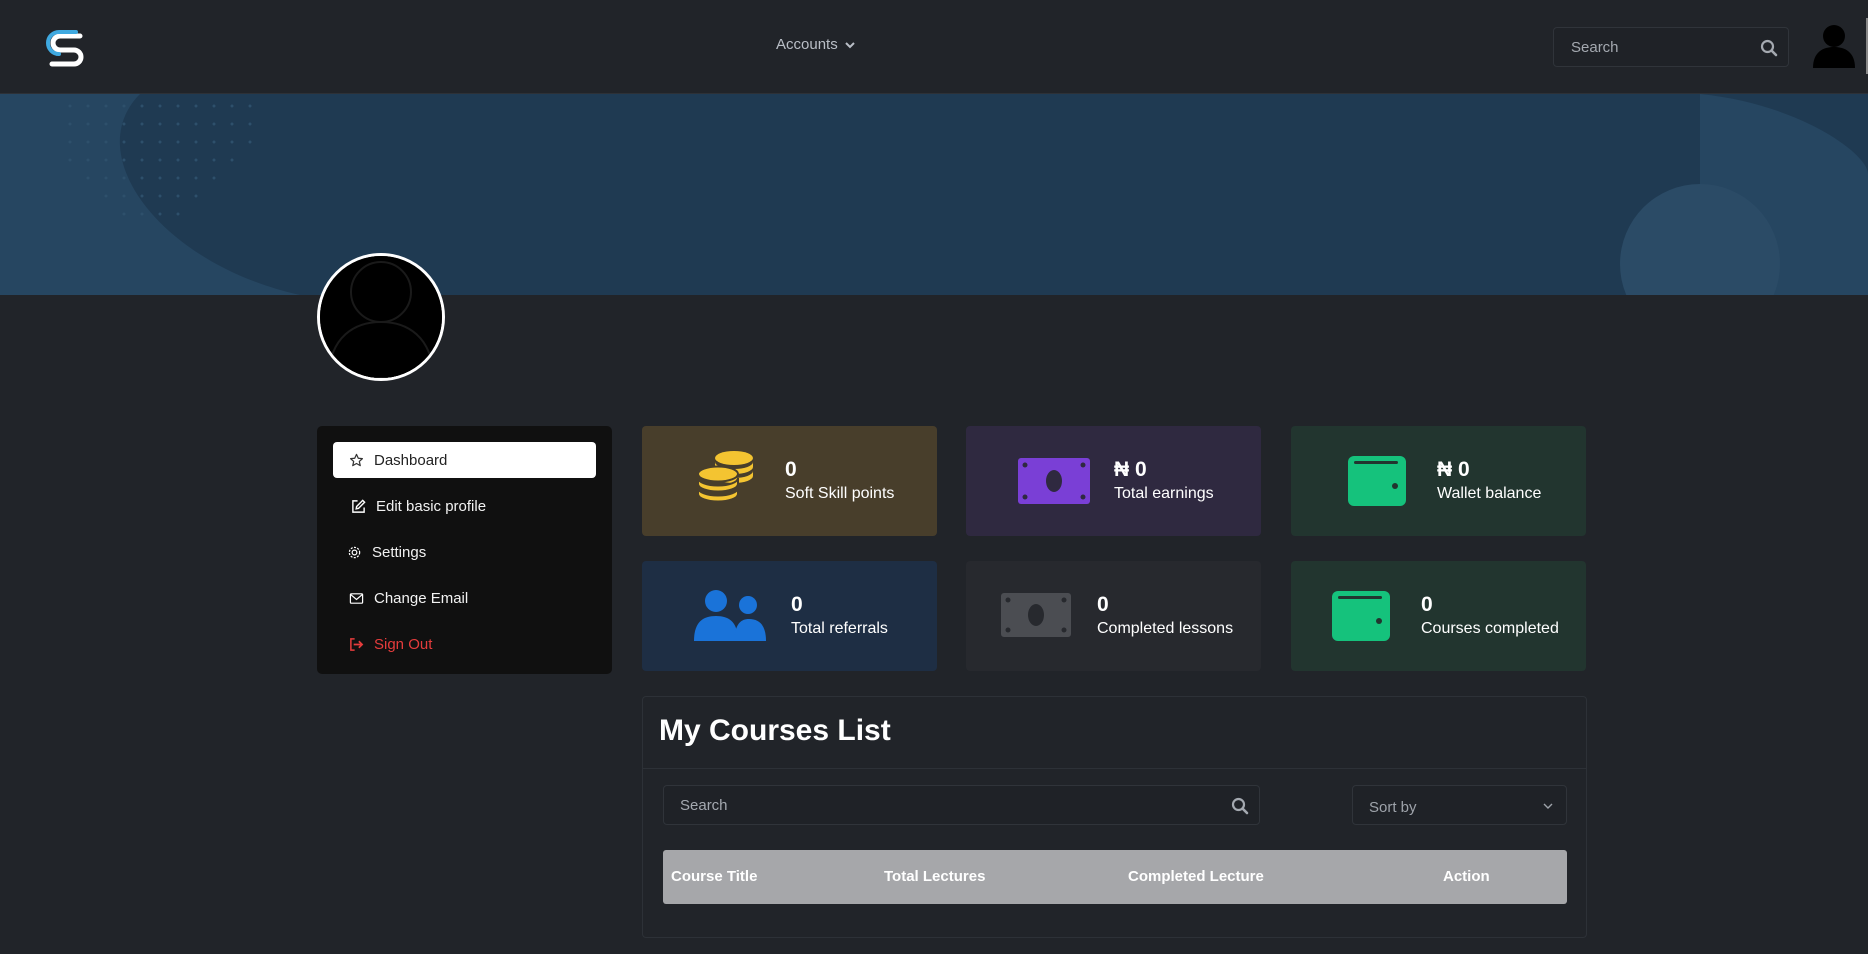 The height and width of the screenshot is (954, 1868). I want to click on sidebar-item-sign-out: Sign Out, so click(464, 644).